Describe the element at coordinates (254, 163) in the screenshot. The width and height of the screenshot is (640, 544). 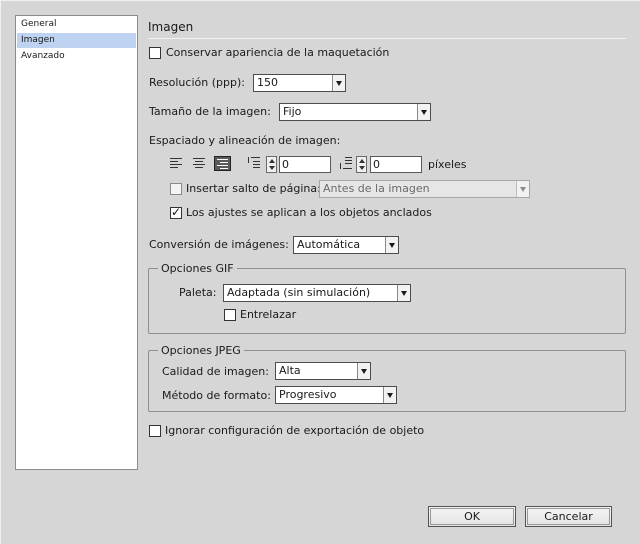
I see `space-before-icon` at that location.